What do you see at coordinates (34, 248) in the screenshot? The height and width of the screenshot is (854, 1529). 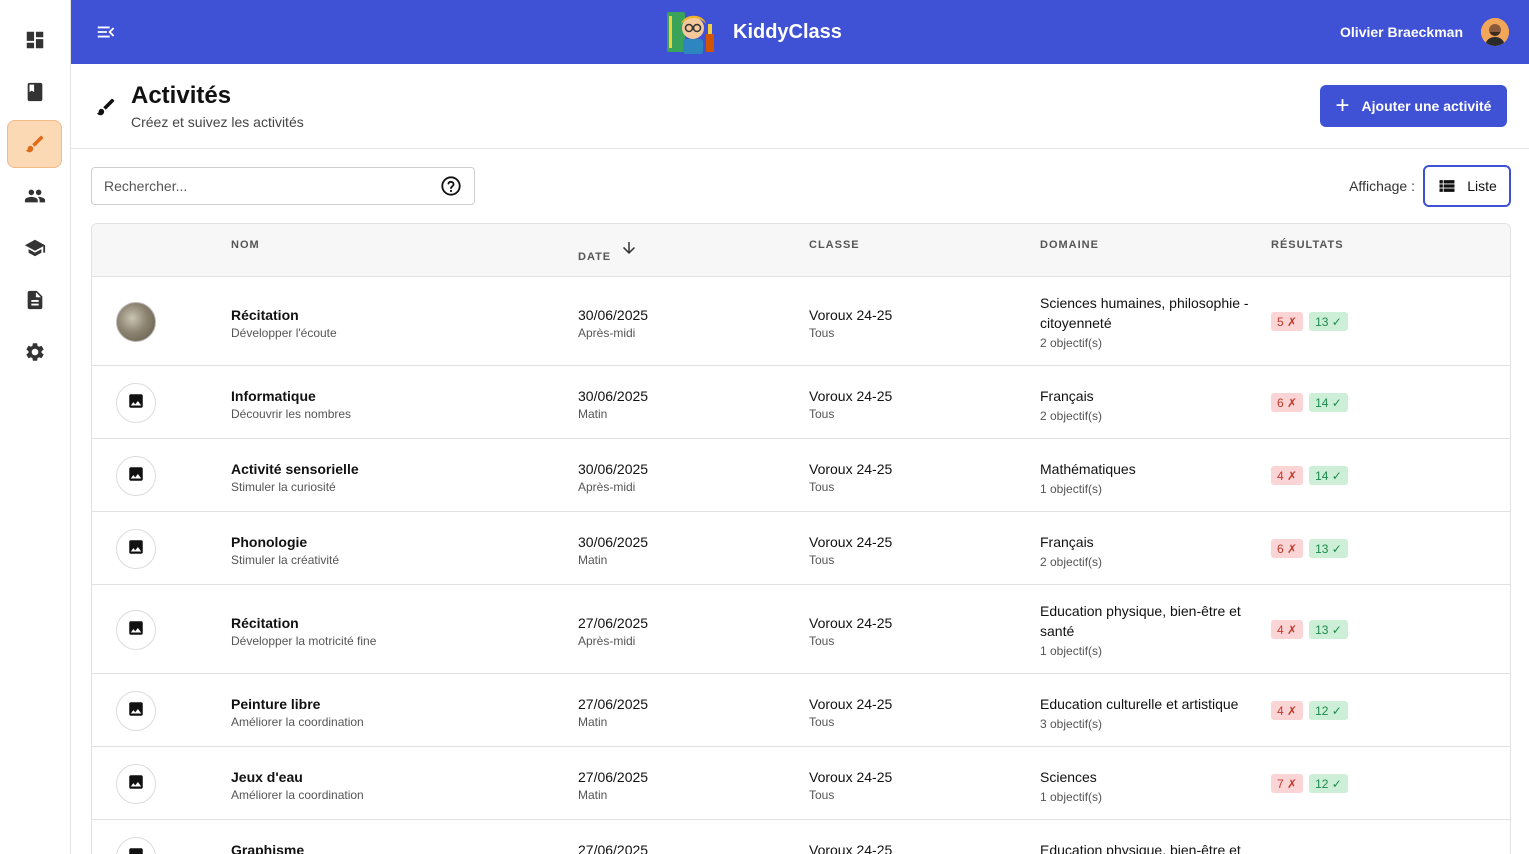 I see `sidebar-item-classes` at bounding box center [34, 248].